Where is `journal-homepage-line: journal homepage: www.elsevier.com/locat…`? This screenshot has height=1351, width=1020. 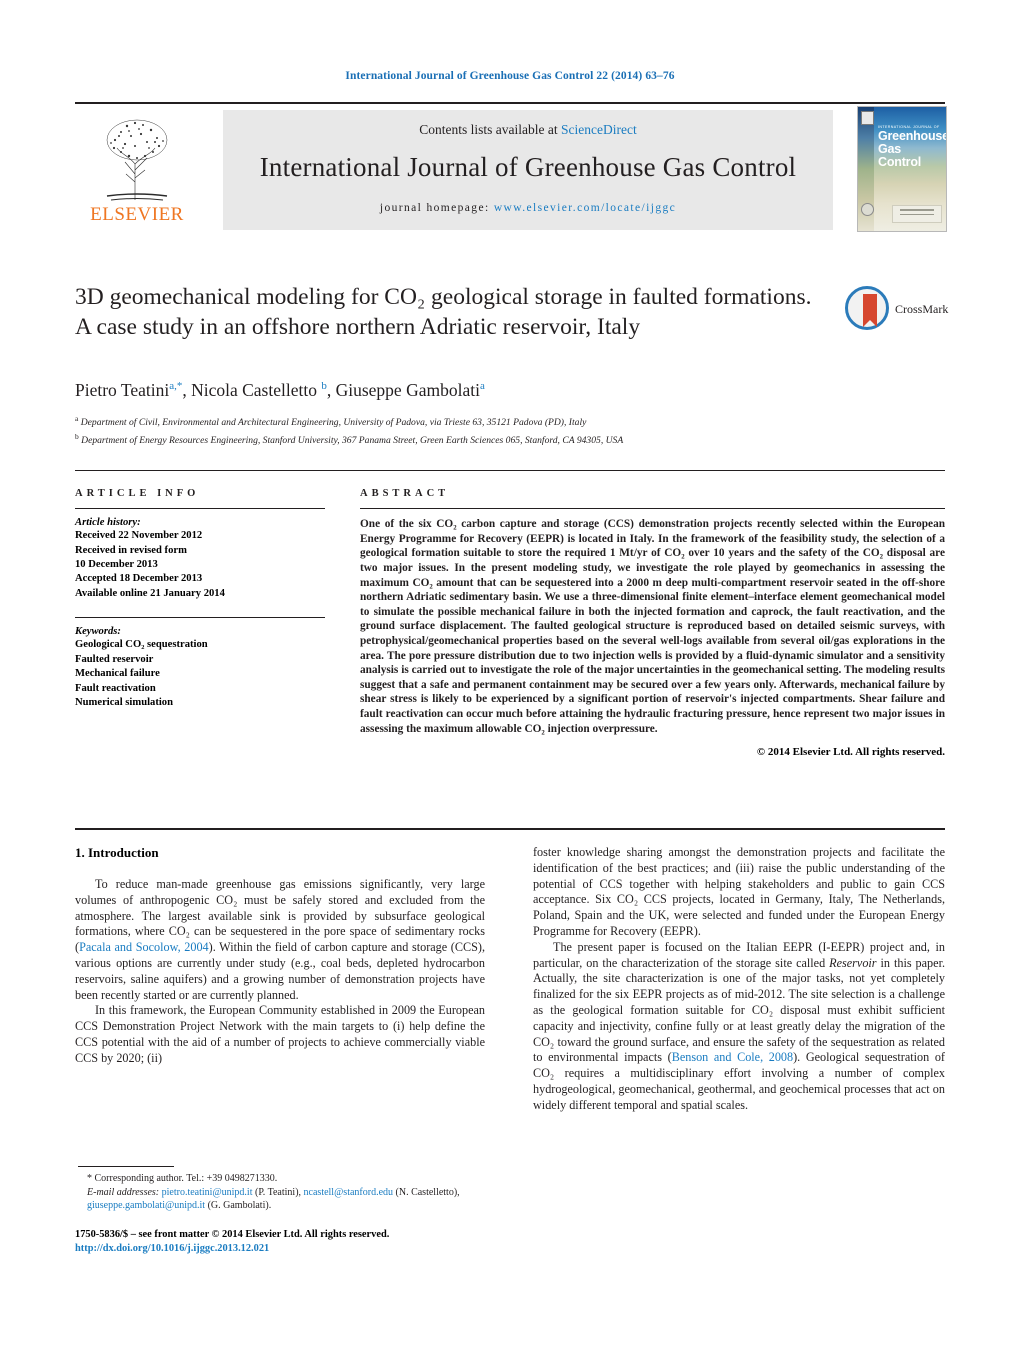
journal-homepage-line: journal homepage: www.elsevier.com/locat… is located at coordinates (528, 208).